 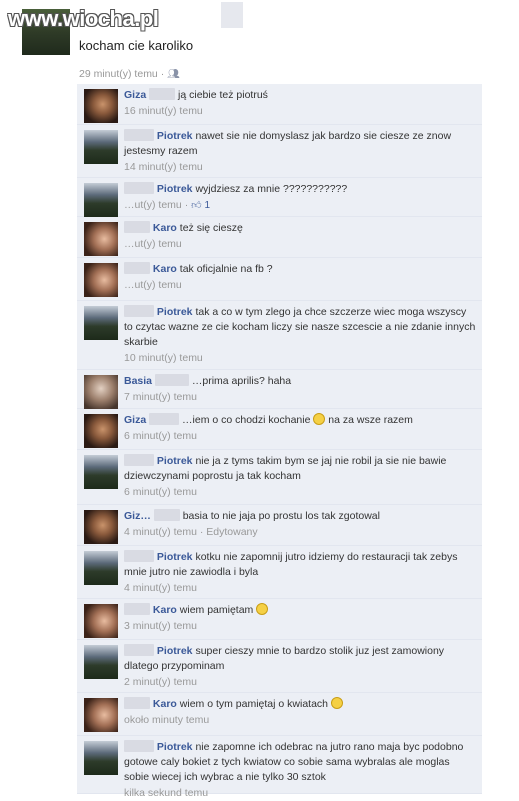 I want to click on comment-text: …prima aprilis? haha, so click(x=241, y=381).